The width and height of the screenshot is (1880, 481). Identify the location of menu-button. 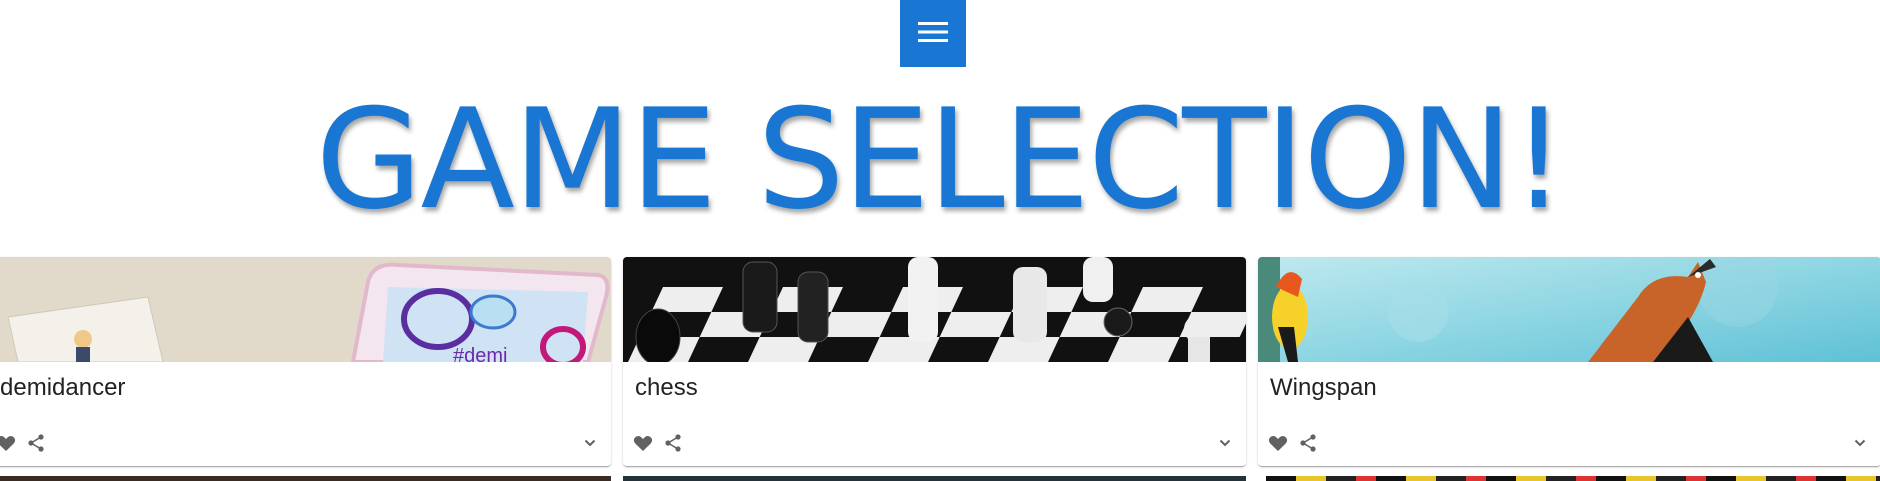
(933, 33).